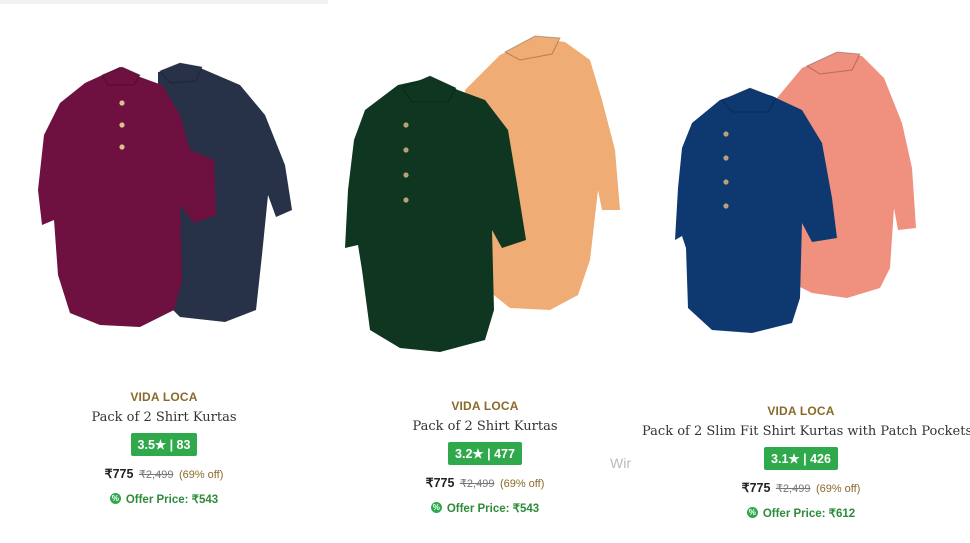 The height and width of the screenshot is (543, 970). What do you see at coordinates (801, 458) in the screenshot?
I see `rating-badge: 3.1★ | 426` at bounding box center [801, 458].